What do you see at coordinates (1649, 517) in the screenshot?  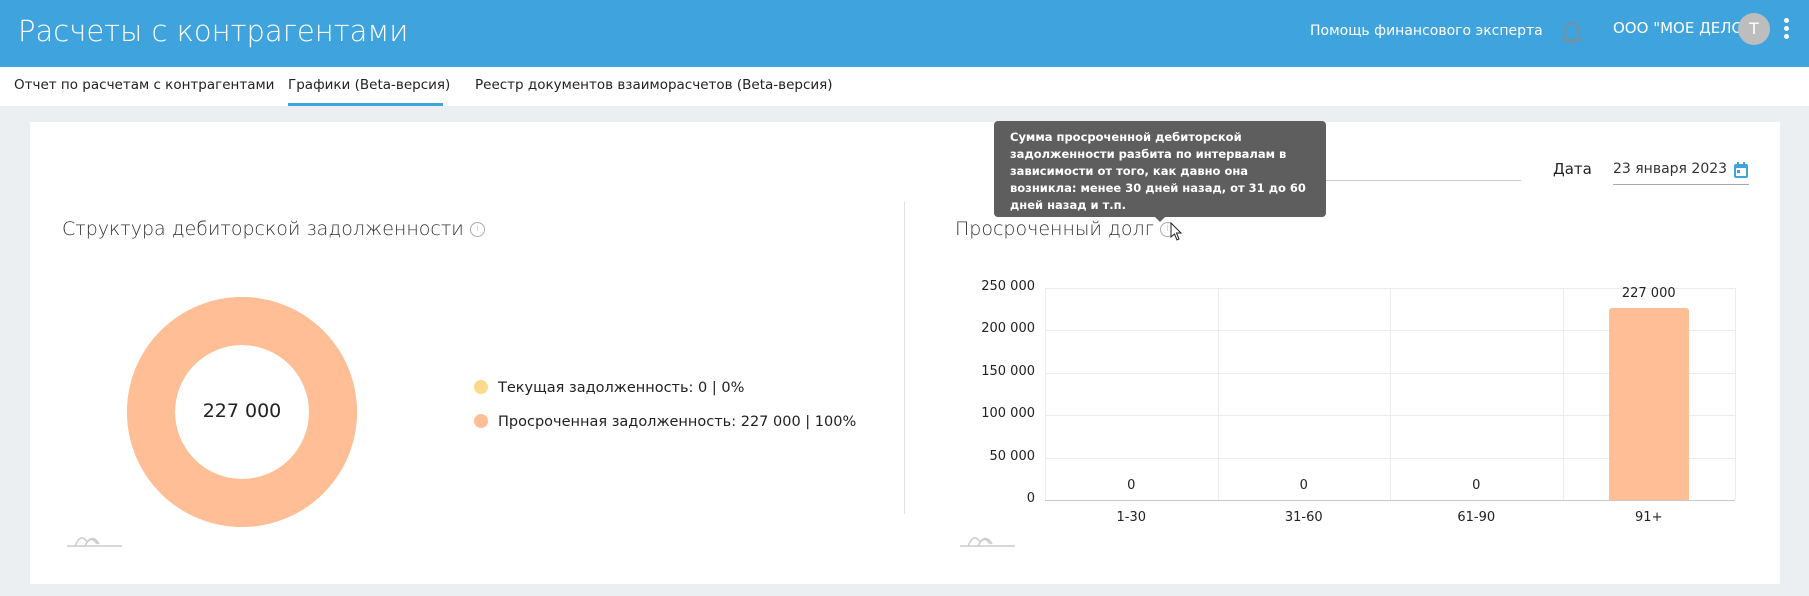 I see `x-tick-label: 91+` at bounding box center [1649, 517].